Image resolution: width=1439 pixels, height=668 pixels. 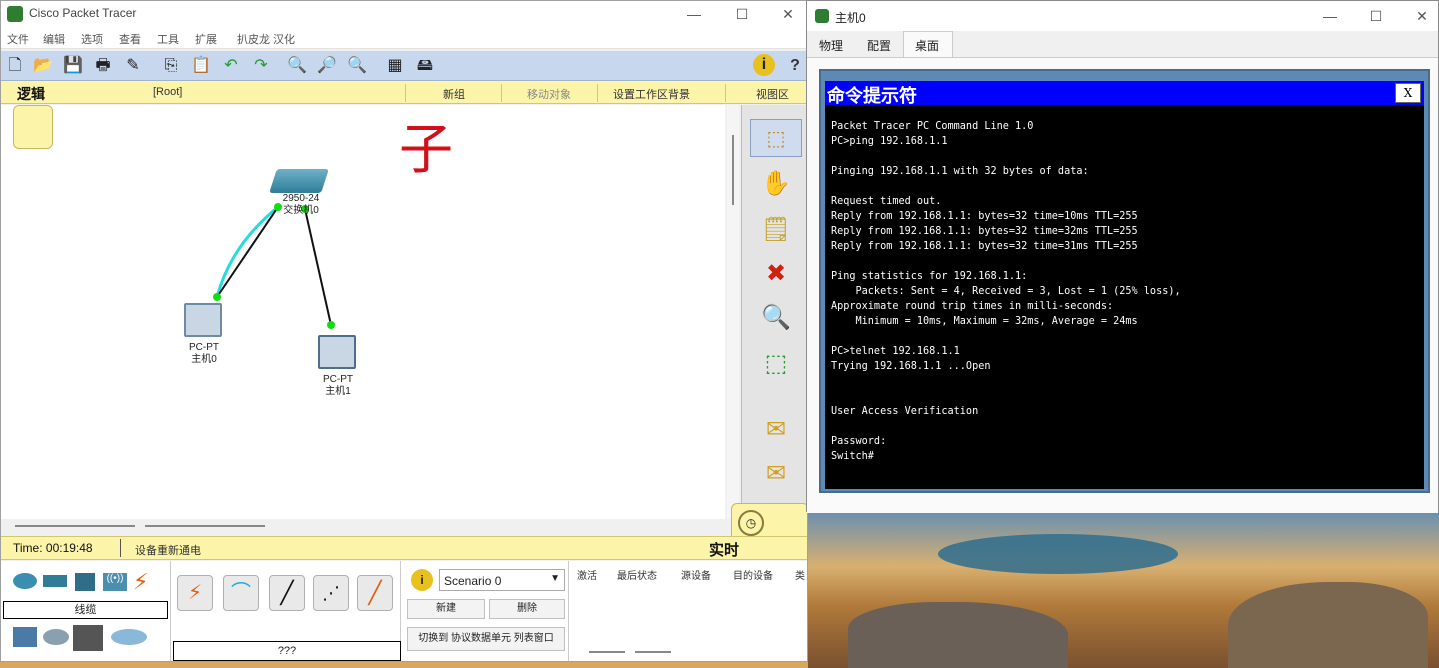 What do you see at coordinates (103, 66) in the screenshot?
I see `print-icon: 🖶` at bounding box center [103, 66].